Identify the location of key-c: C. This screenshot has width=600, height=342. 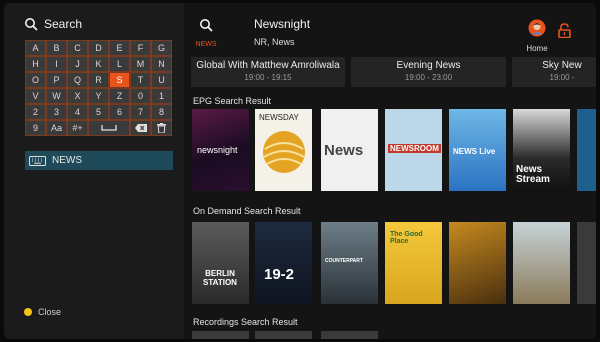
(77, 48).